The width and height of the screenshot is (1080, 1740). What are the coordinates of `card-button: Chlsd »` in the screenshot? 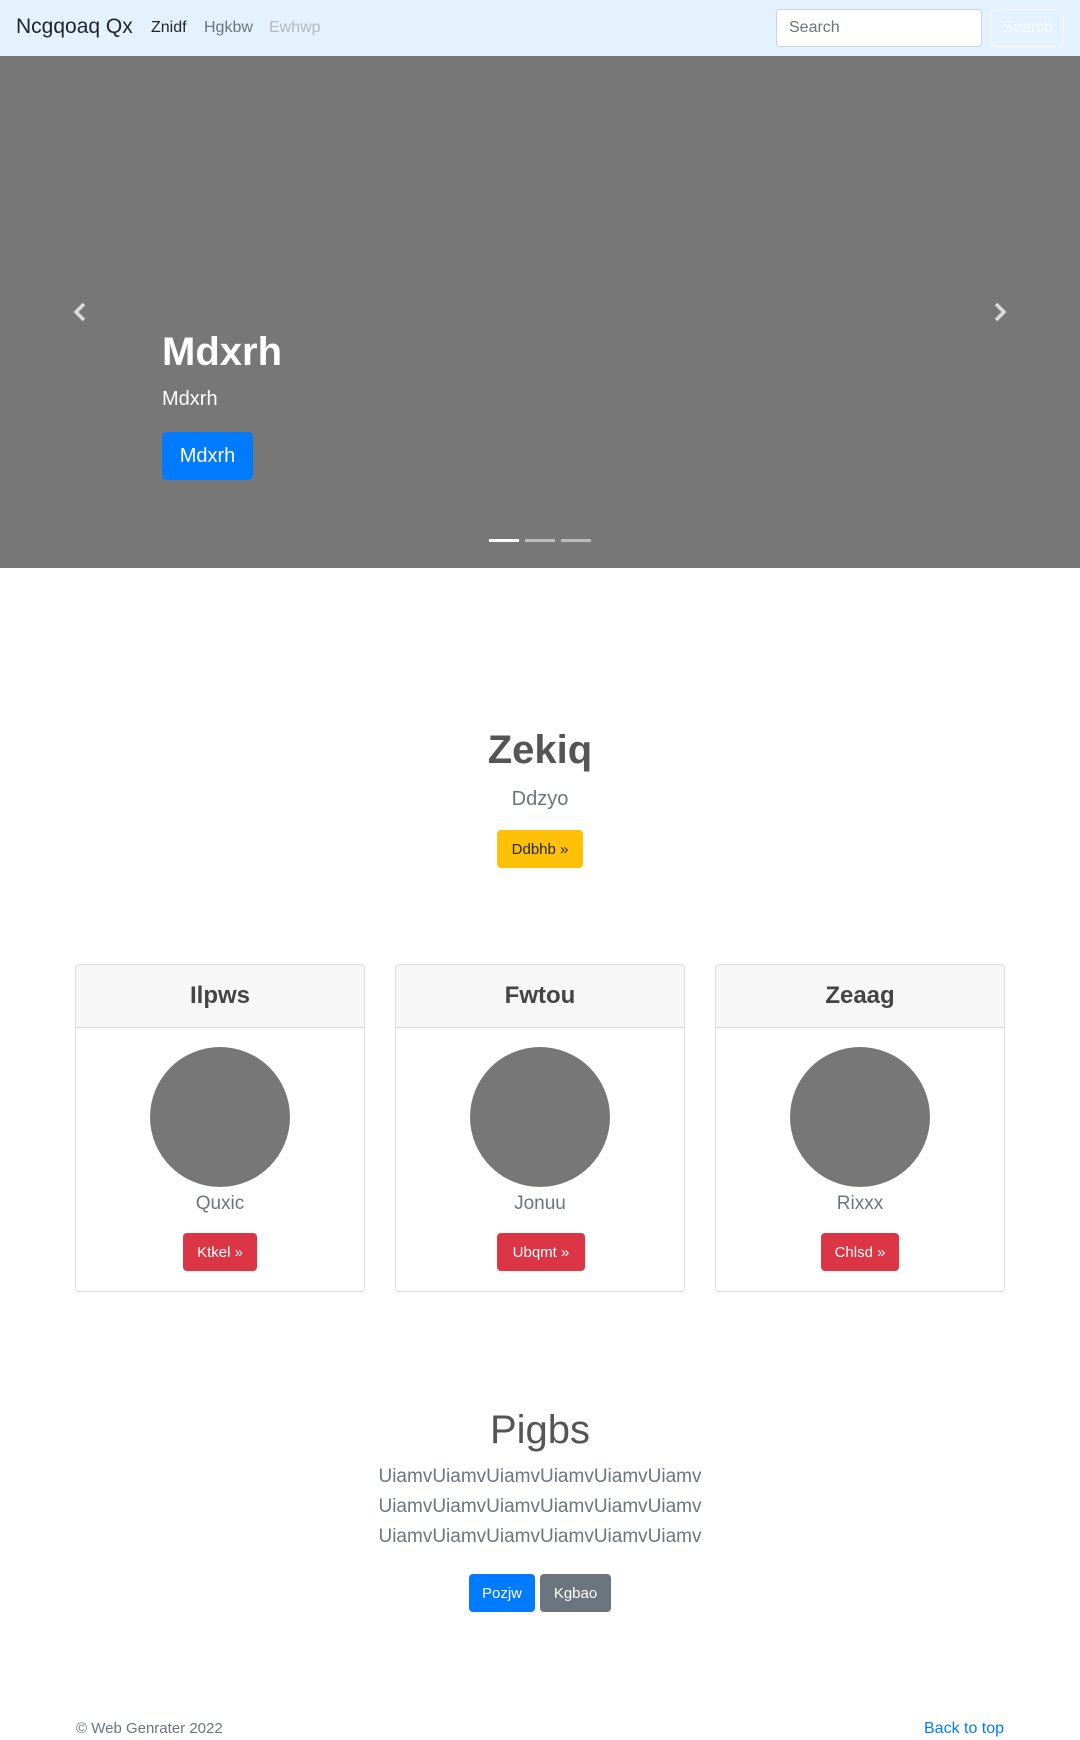 It's located at (860, 1252).